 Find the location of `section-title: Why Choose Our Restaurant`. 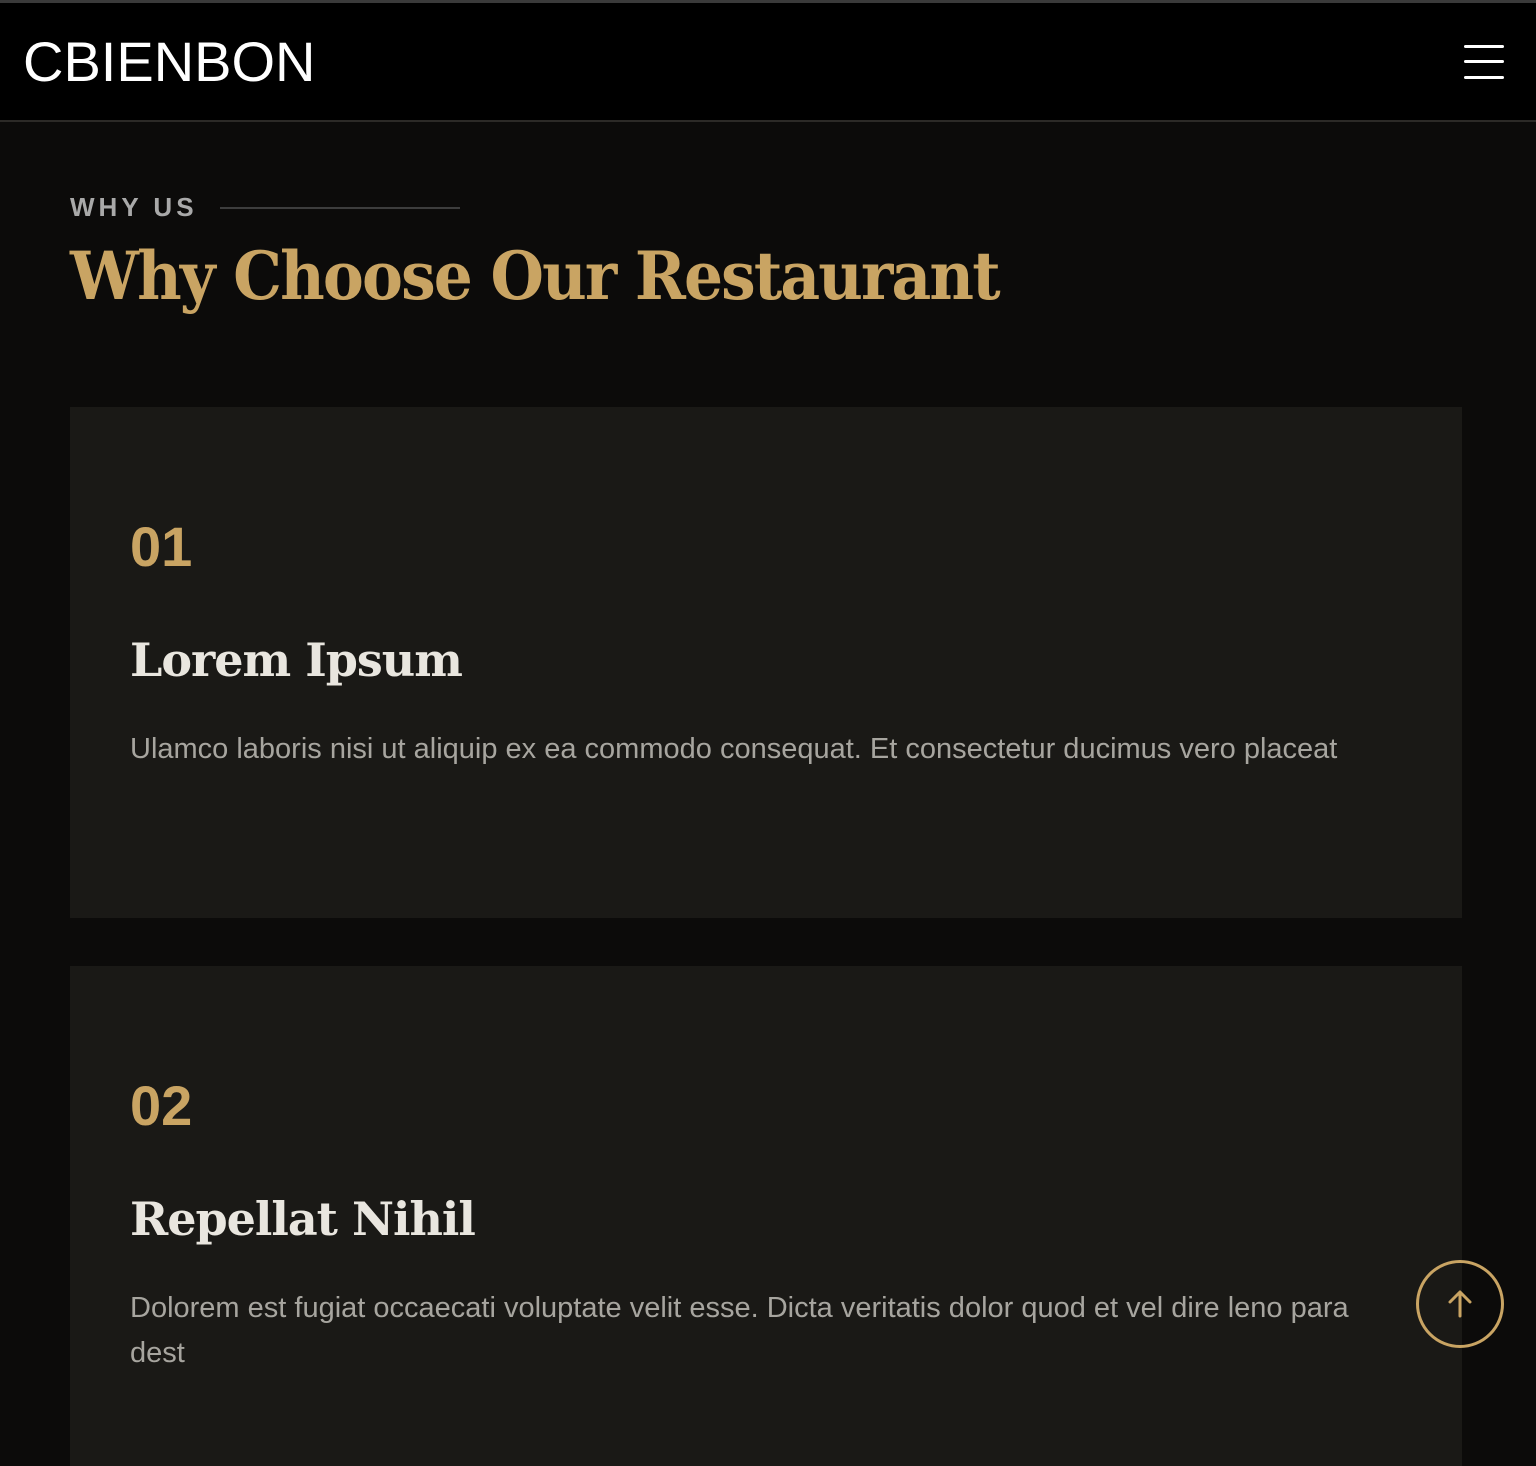

section-title: Why Choose Our Restaurant is located at coordinates (535, 276).